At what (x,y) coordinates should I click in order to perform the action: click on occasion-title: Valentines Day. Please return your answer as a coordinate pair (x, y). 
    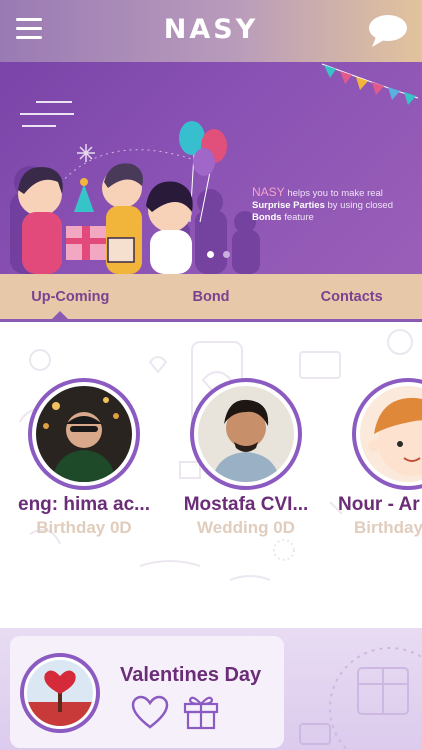
    Looking at the image, I should click on (191, 675).